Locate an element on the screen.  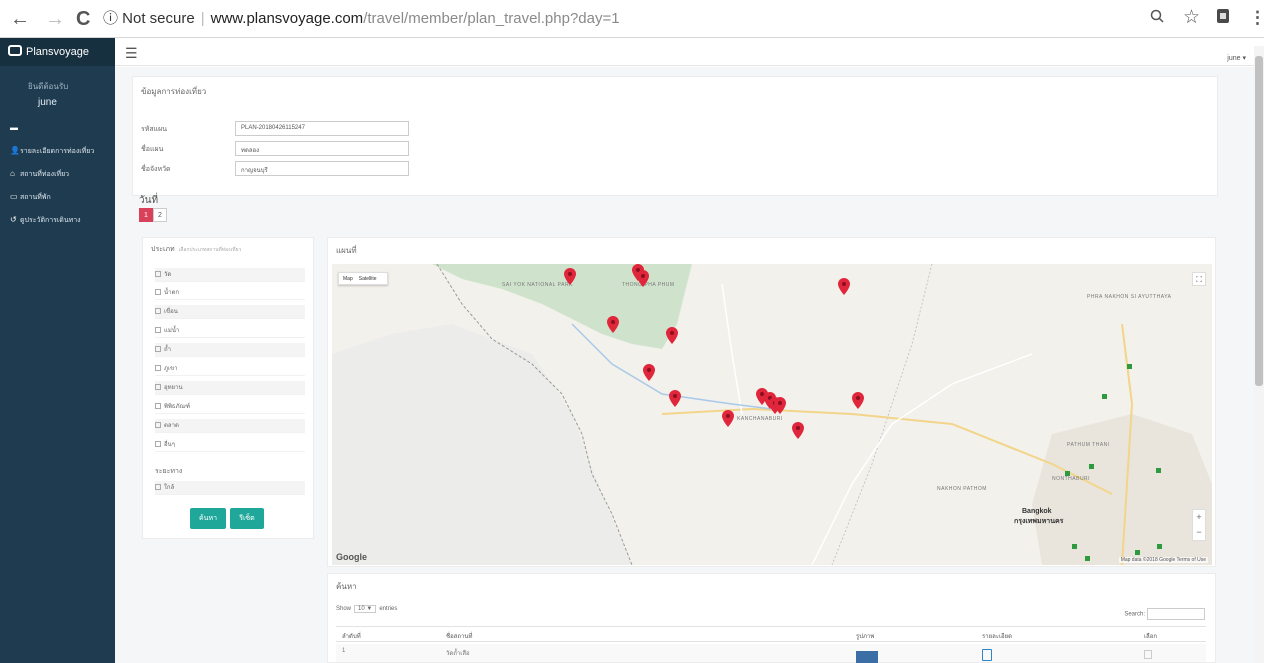
map-attribution: Map data ©2018 Google Terms of Use is located at coordinates (1163, 560).